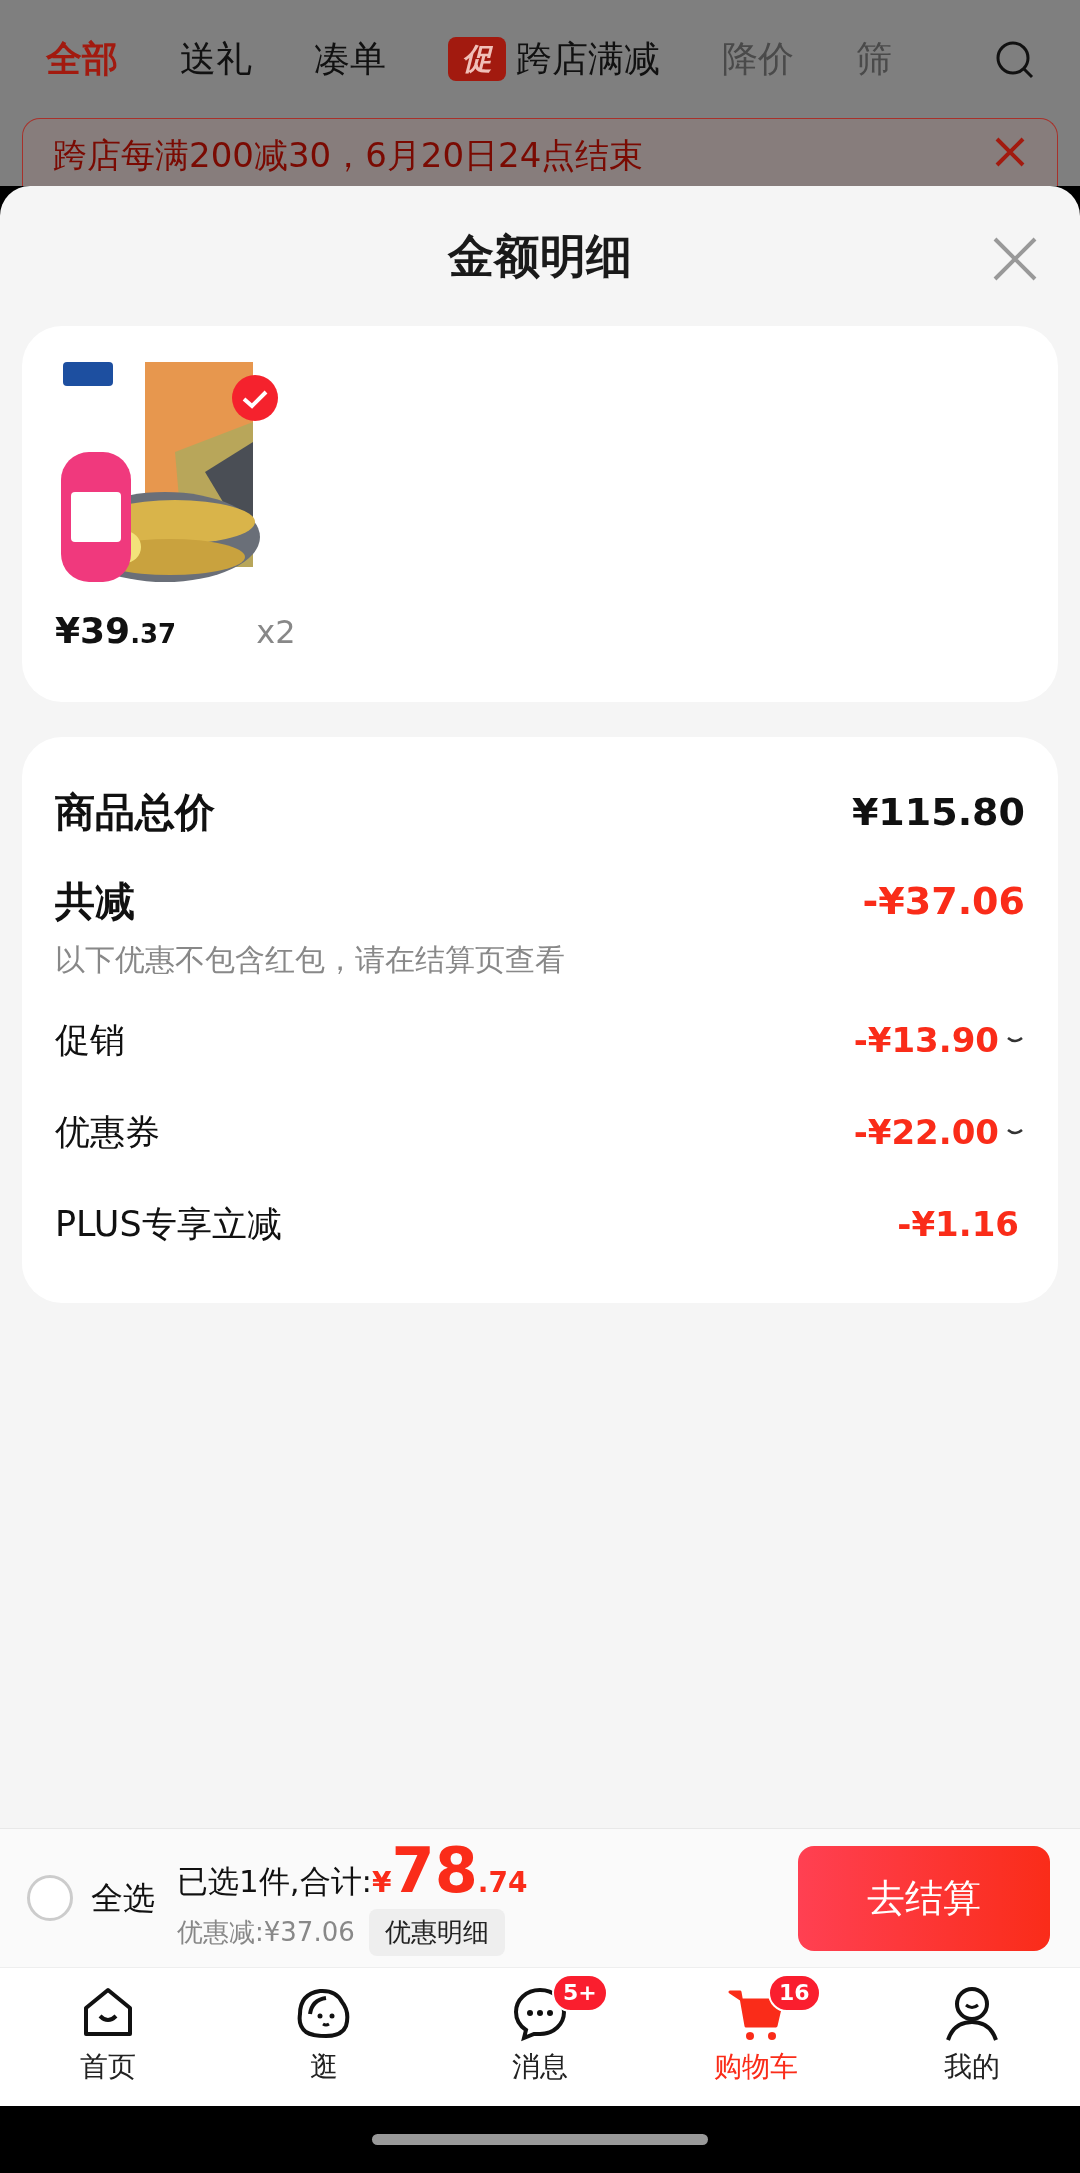 This screenshot has width=1080, height=2173. I want to click on nav-tab: 购物车, so click(756, 2067).